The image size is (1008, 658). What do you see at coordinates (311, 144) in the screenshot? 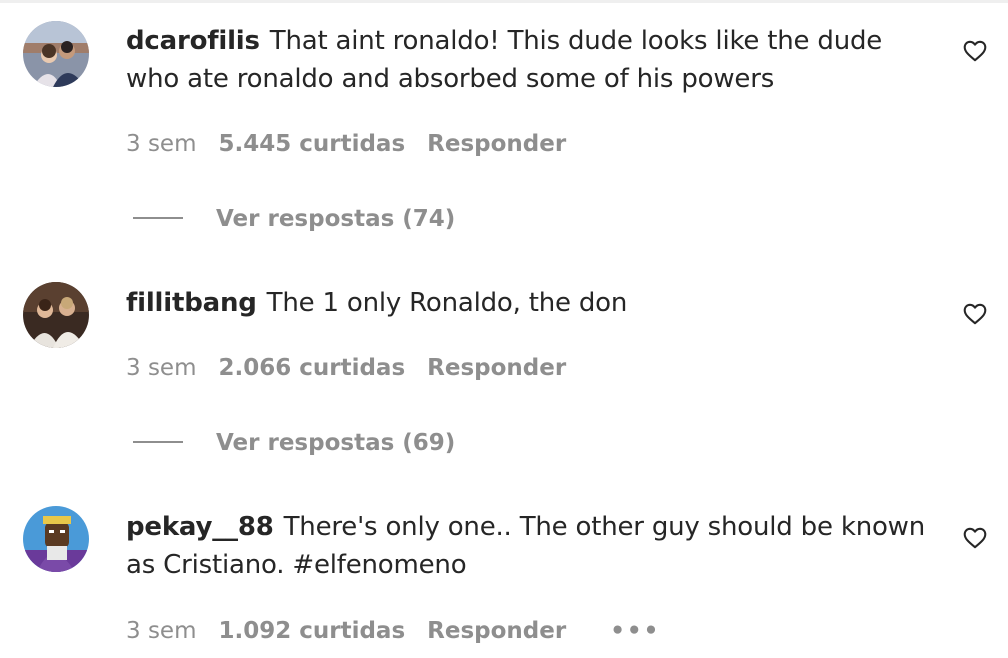
I see `comment-likes: 5.445 curtidas` at bounding box center [311, 144].